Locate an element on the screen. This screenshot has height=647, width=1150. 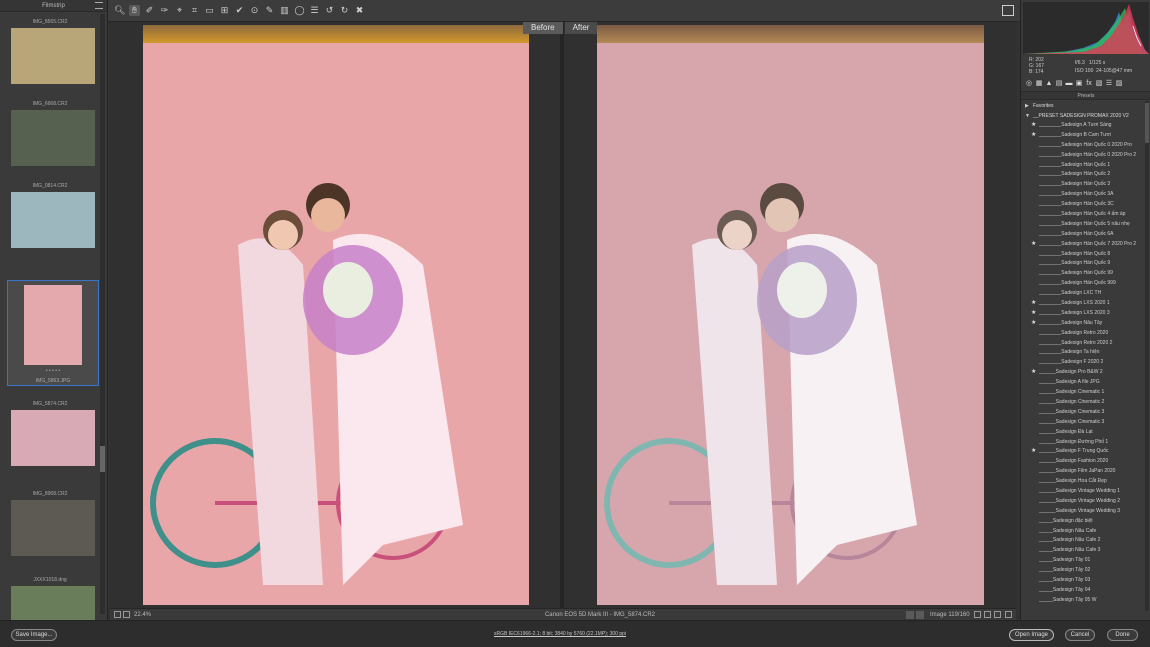
crop-tool-icon: ⌗ is located at coordinates (194, 10).